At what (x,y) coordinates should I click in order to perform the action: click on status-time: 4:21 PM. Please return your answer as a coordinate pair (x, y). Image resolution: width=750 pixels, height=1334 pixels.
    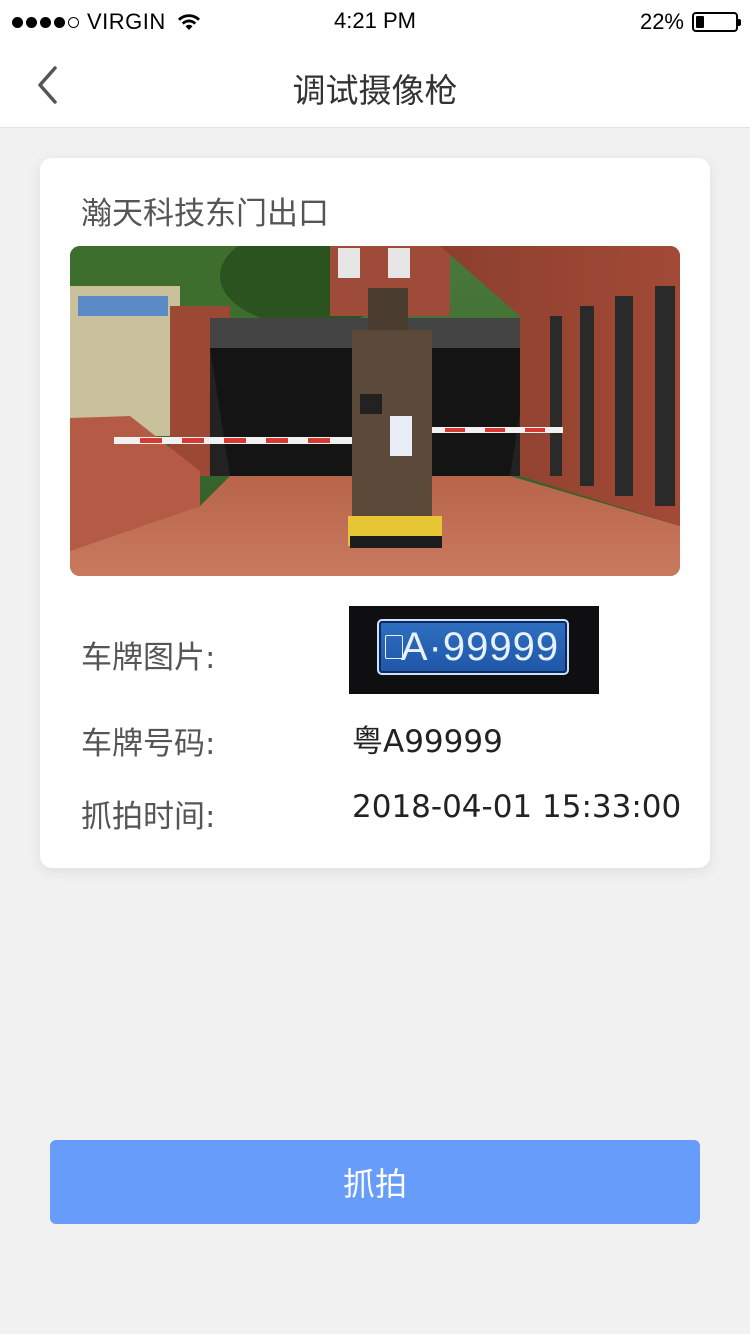
    Looking at the image, I should click on (375, 20).